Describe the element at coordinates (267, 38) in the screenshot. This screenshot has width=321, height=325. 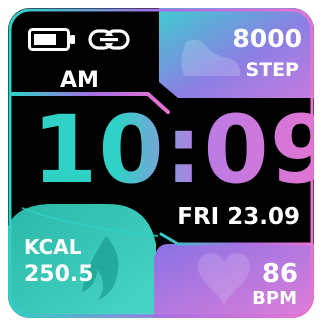
I see `steps-value: 8000` at that location.